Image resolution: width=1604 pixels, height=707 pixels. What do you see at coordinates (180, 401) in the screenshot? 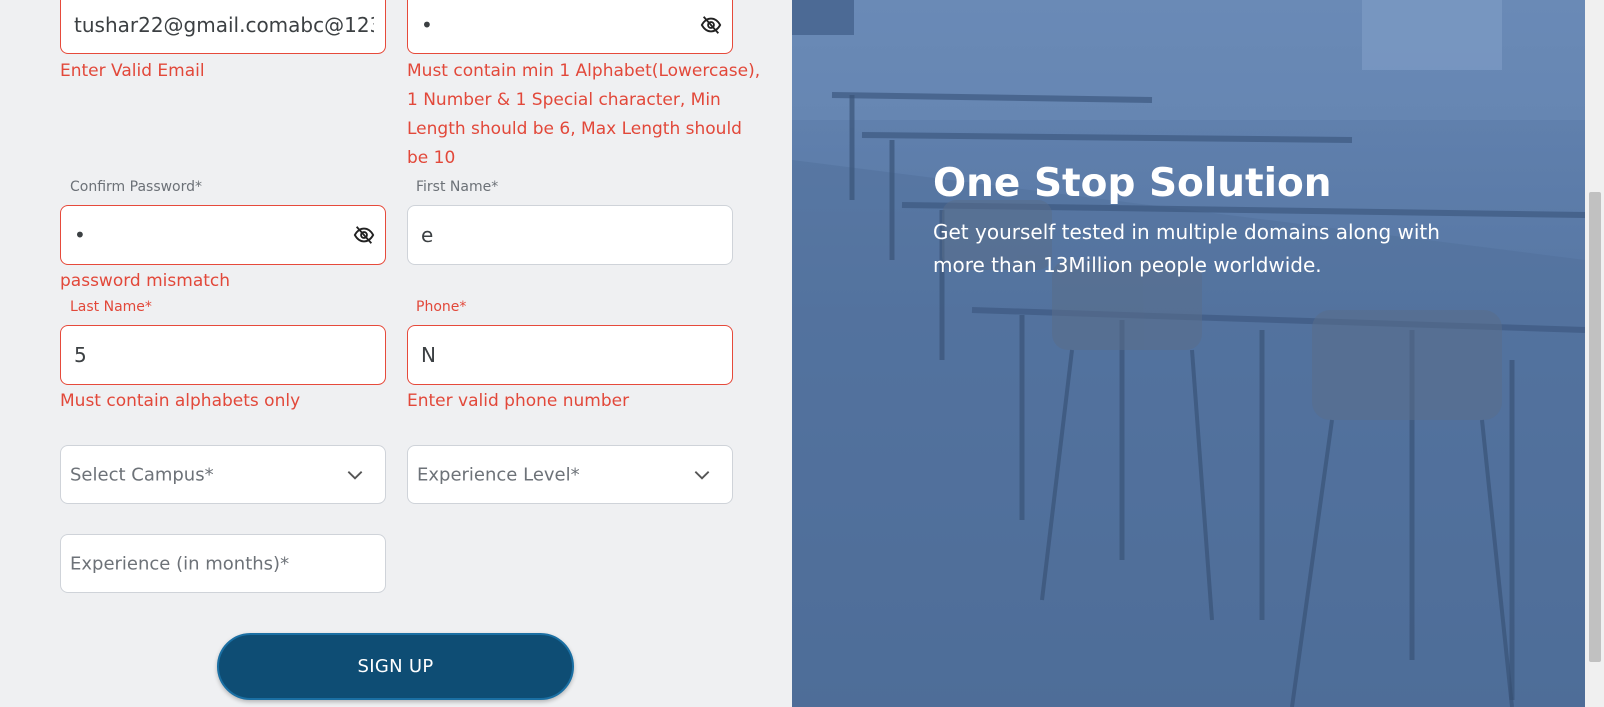
I see `last-name-error: Must contain alphabets only` at bounding box center [180, 401].